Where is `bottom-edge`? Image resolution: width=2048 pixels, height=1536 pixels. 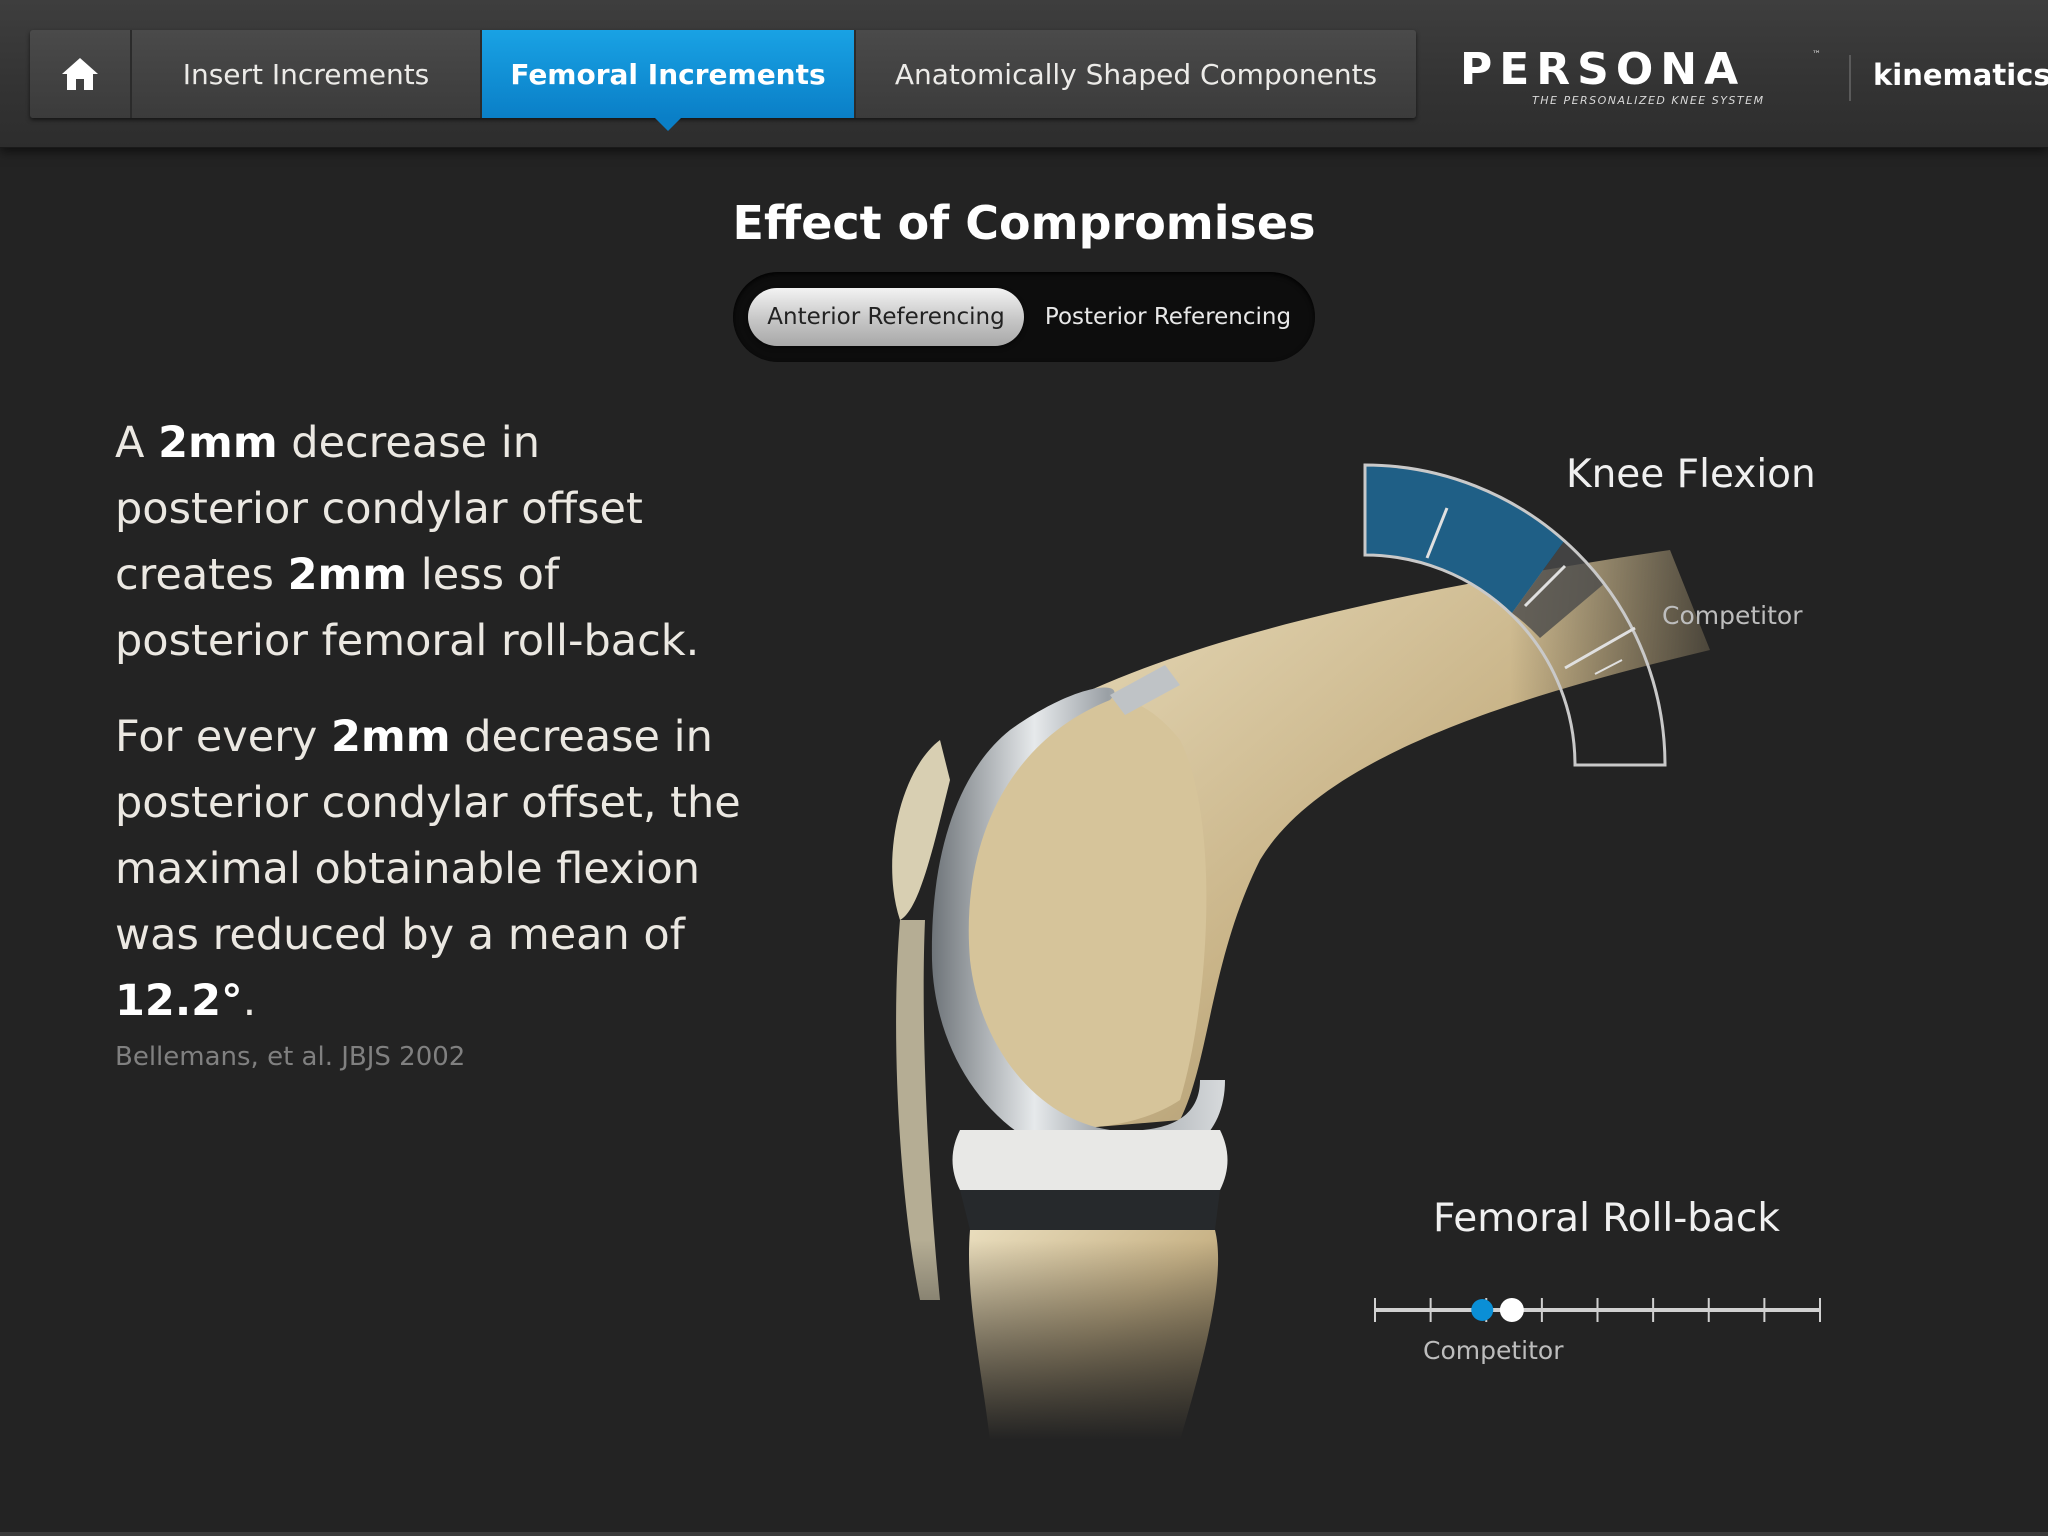
bottom-edge is located at coordinates (1024, 1534).